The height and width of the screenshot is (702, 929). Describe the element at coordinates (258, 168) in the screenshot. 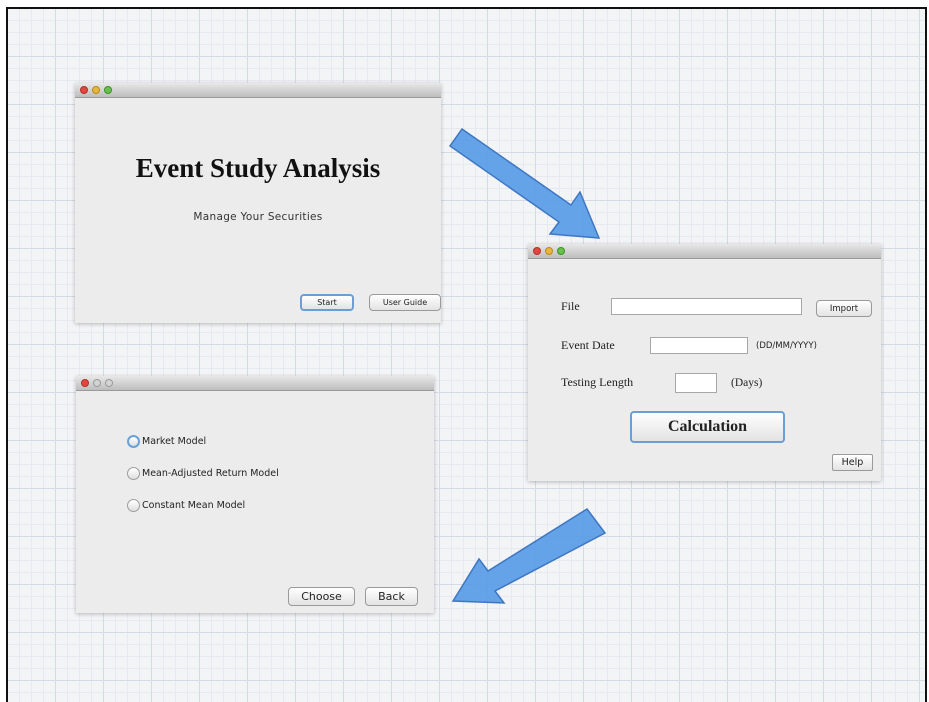

I see `app-title: Event Study Analysis` at that location.